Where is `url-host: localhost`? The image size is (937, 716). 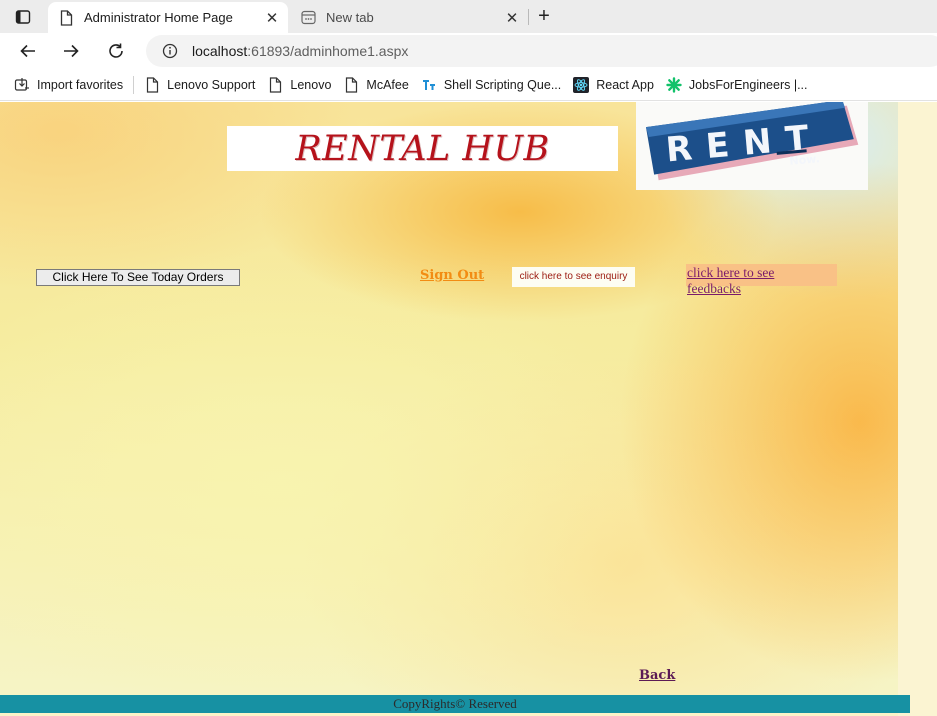
url-host: localhost is located at coordinates (220, 51).